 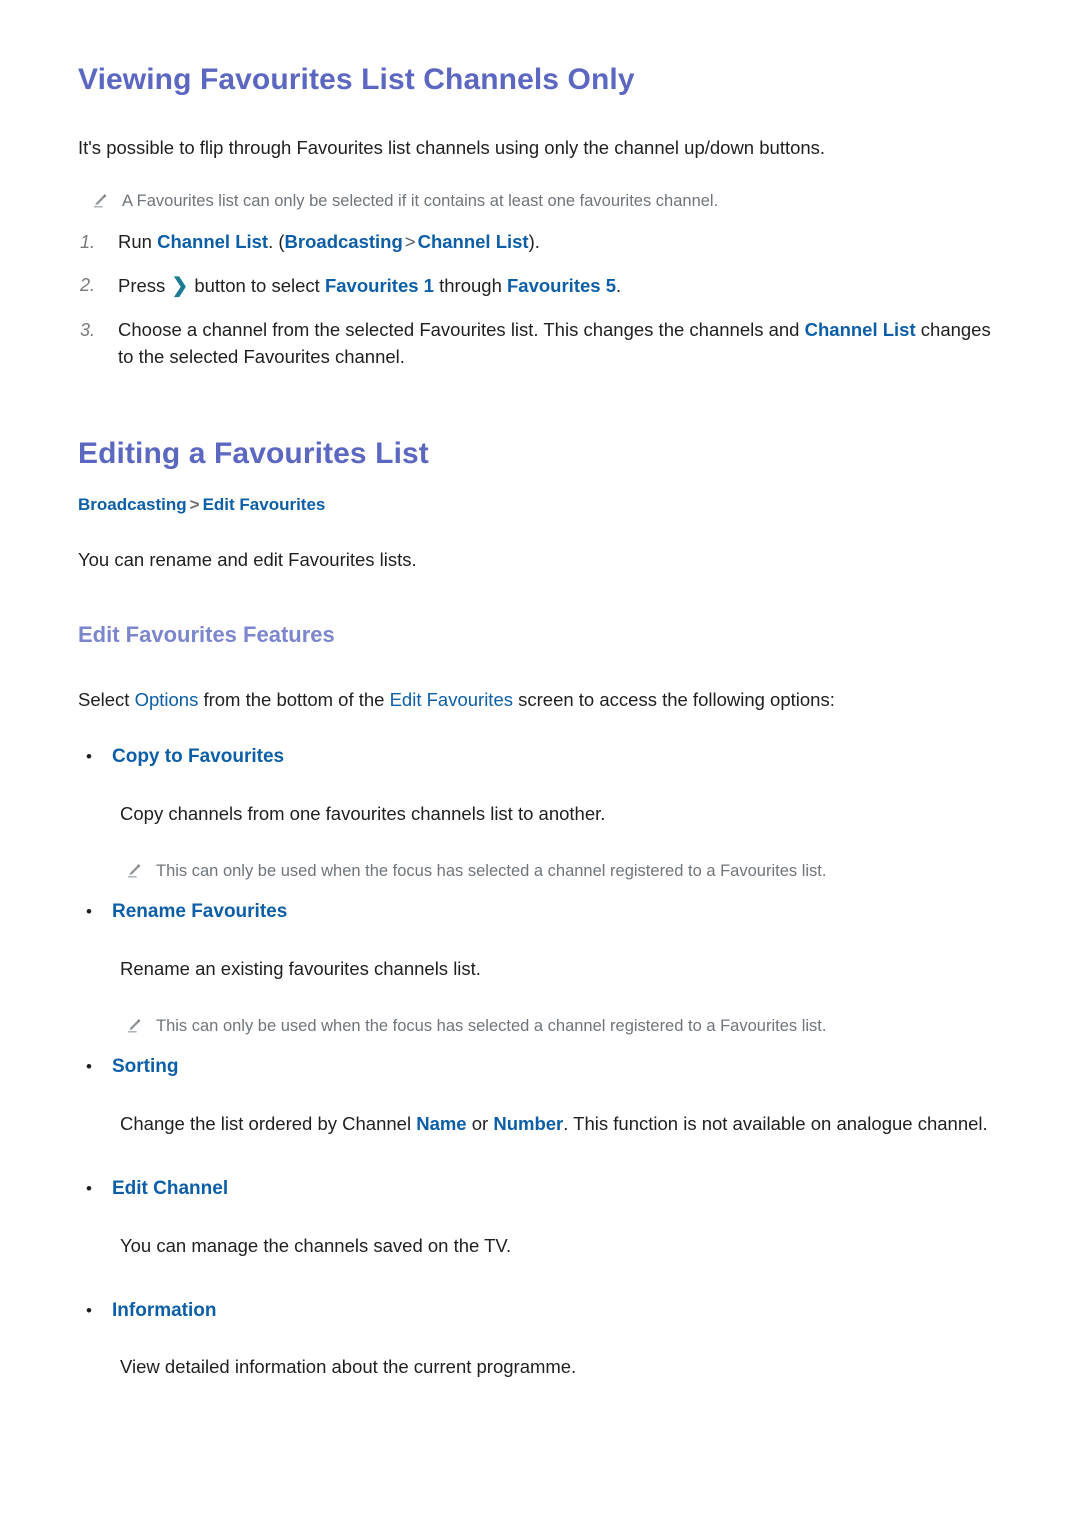 I want to click on lead-text-part: Select, so click(x=106, y=700).